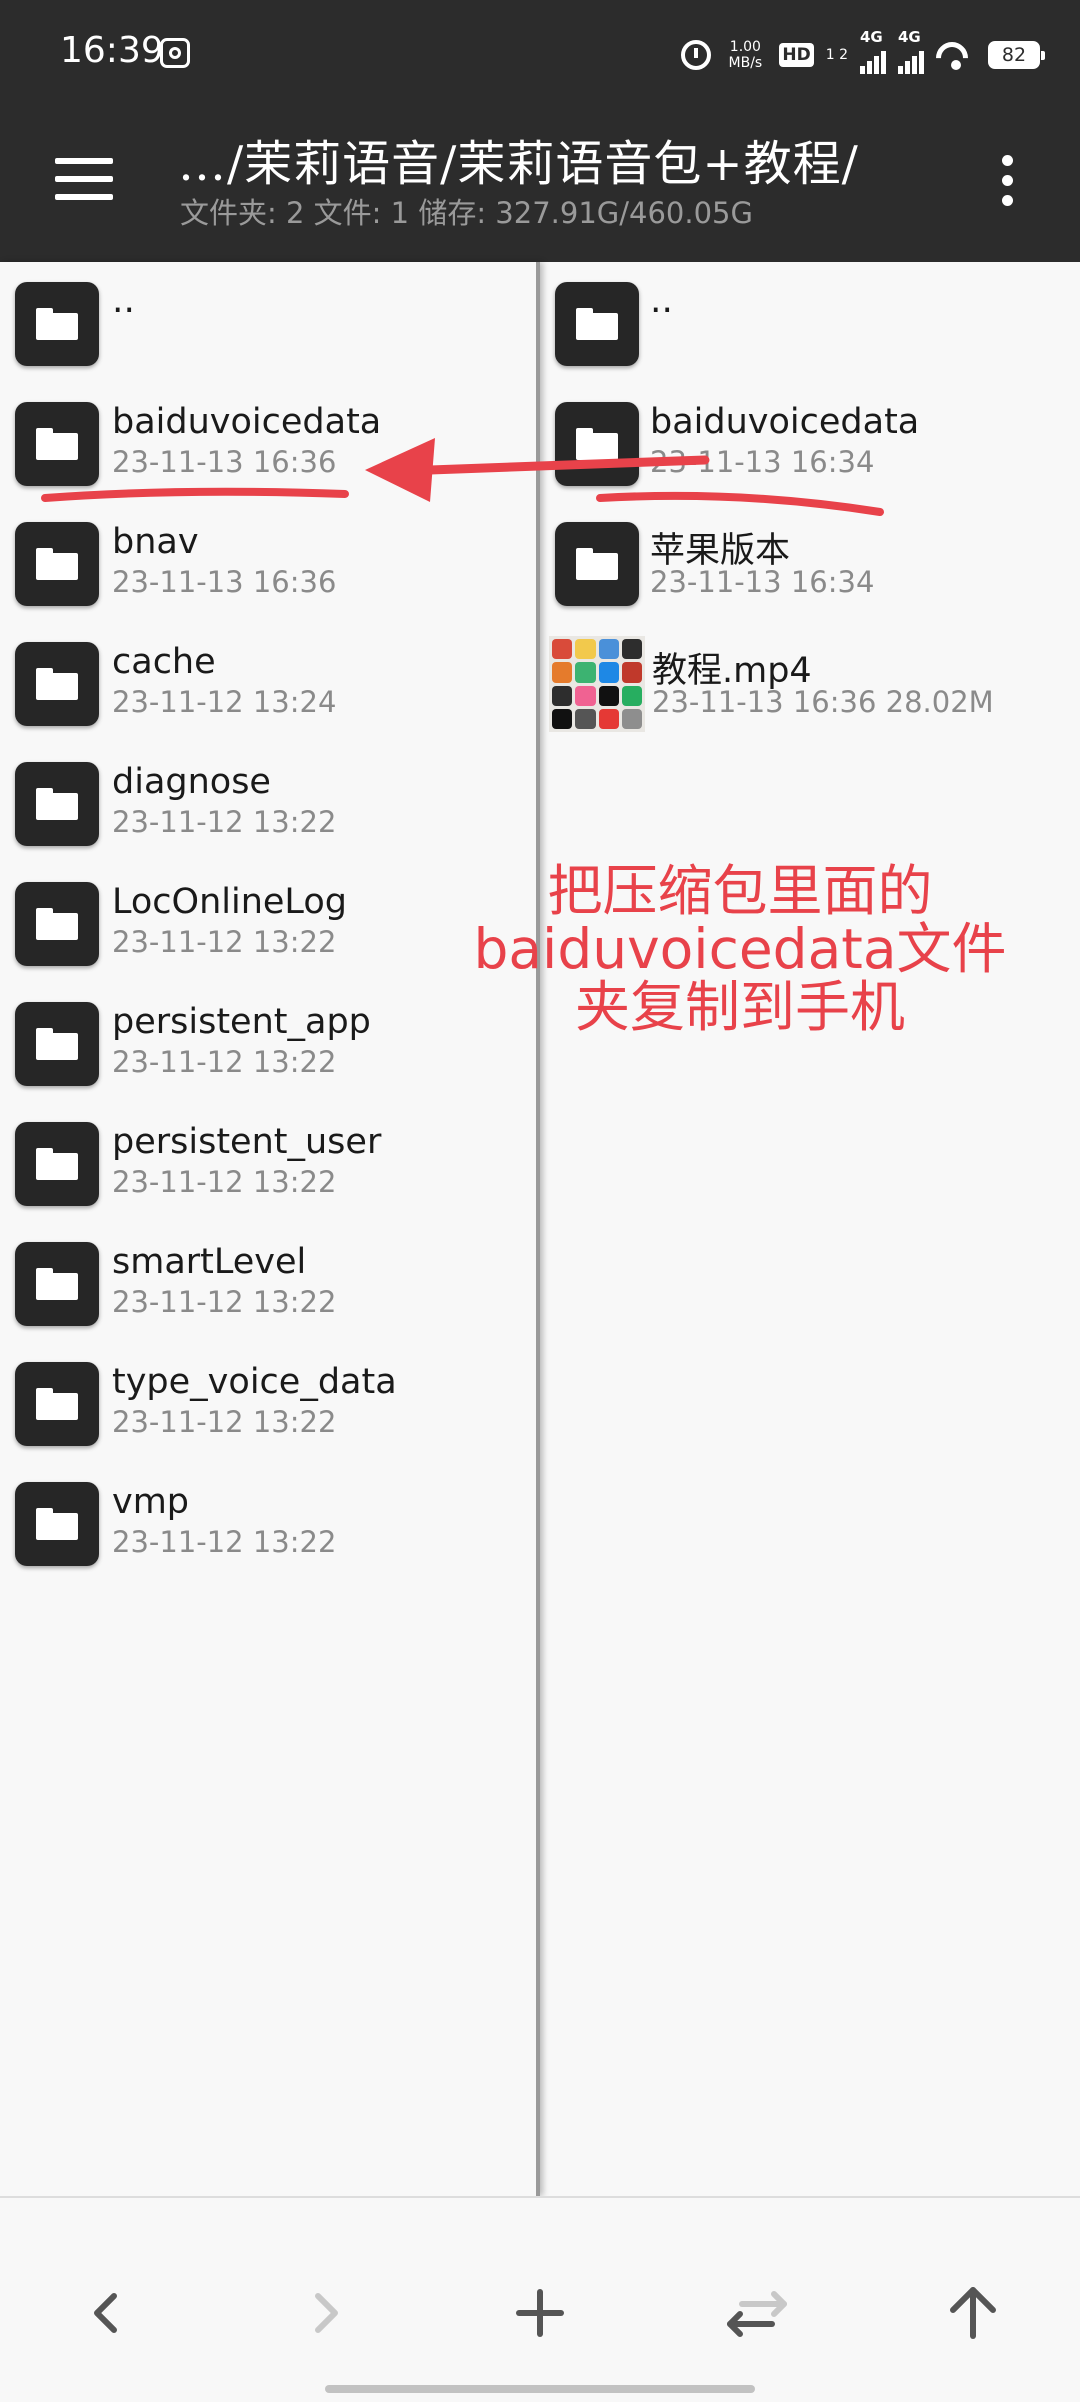 This screenshot has width=1080, height=2402. I want to click on file-date: 23-11-13 16:36 28.02M, so click(823, 702).